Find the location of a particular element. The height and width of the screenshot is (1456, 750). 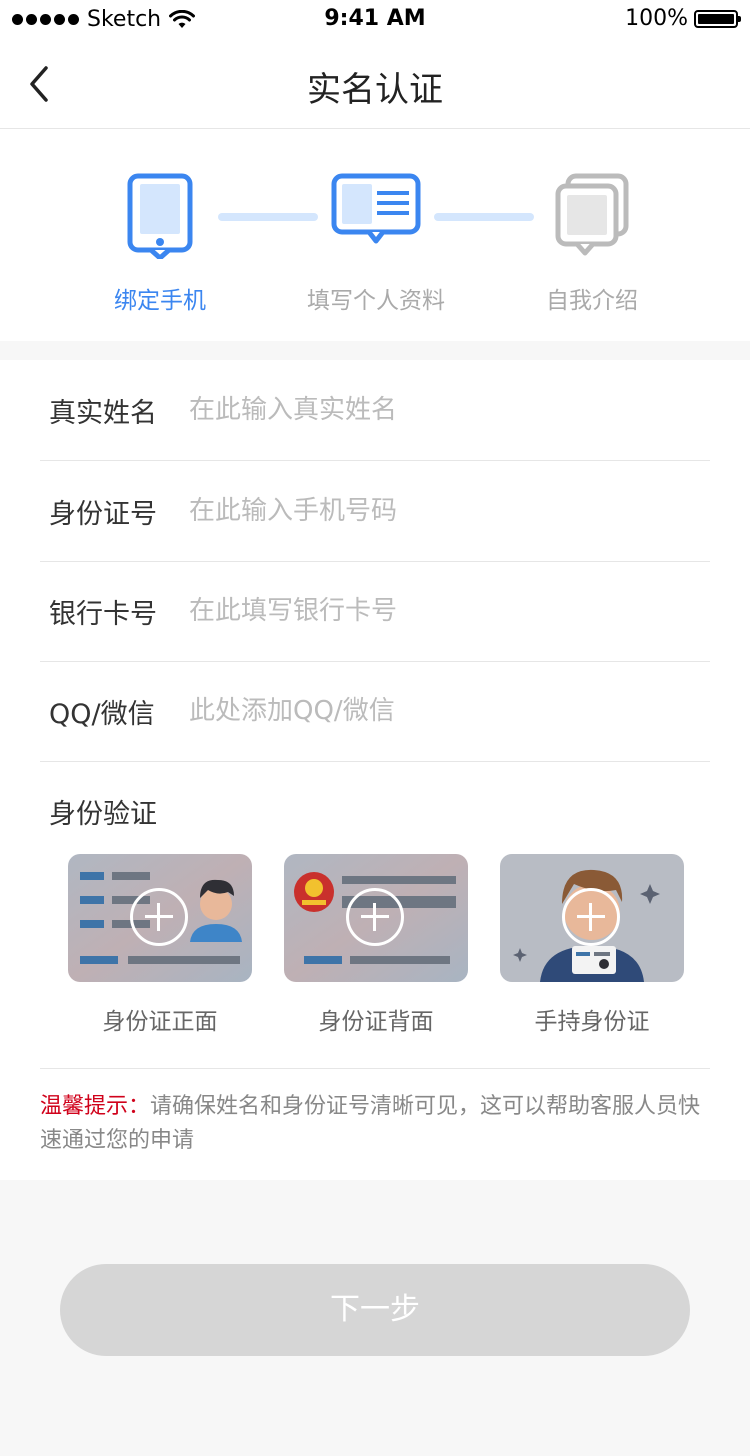

step-label: 自我介绍 is located at coordinates (592, 301).